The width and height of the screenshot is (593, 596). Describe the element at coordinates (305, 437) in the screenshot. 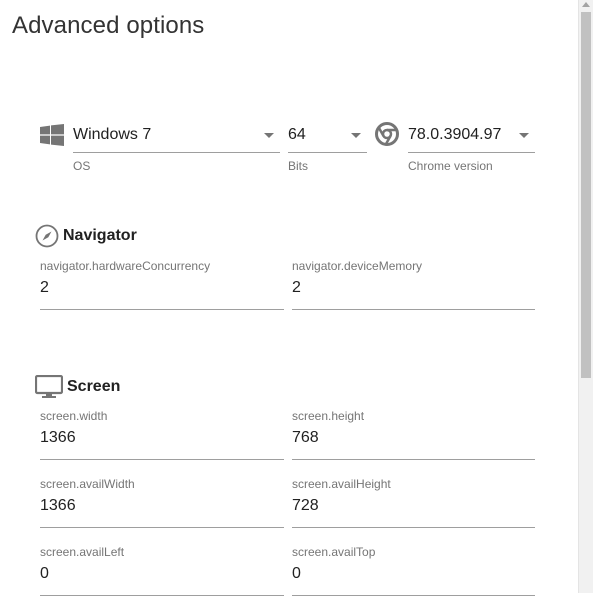

I see `field-value: 768` at that location.